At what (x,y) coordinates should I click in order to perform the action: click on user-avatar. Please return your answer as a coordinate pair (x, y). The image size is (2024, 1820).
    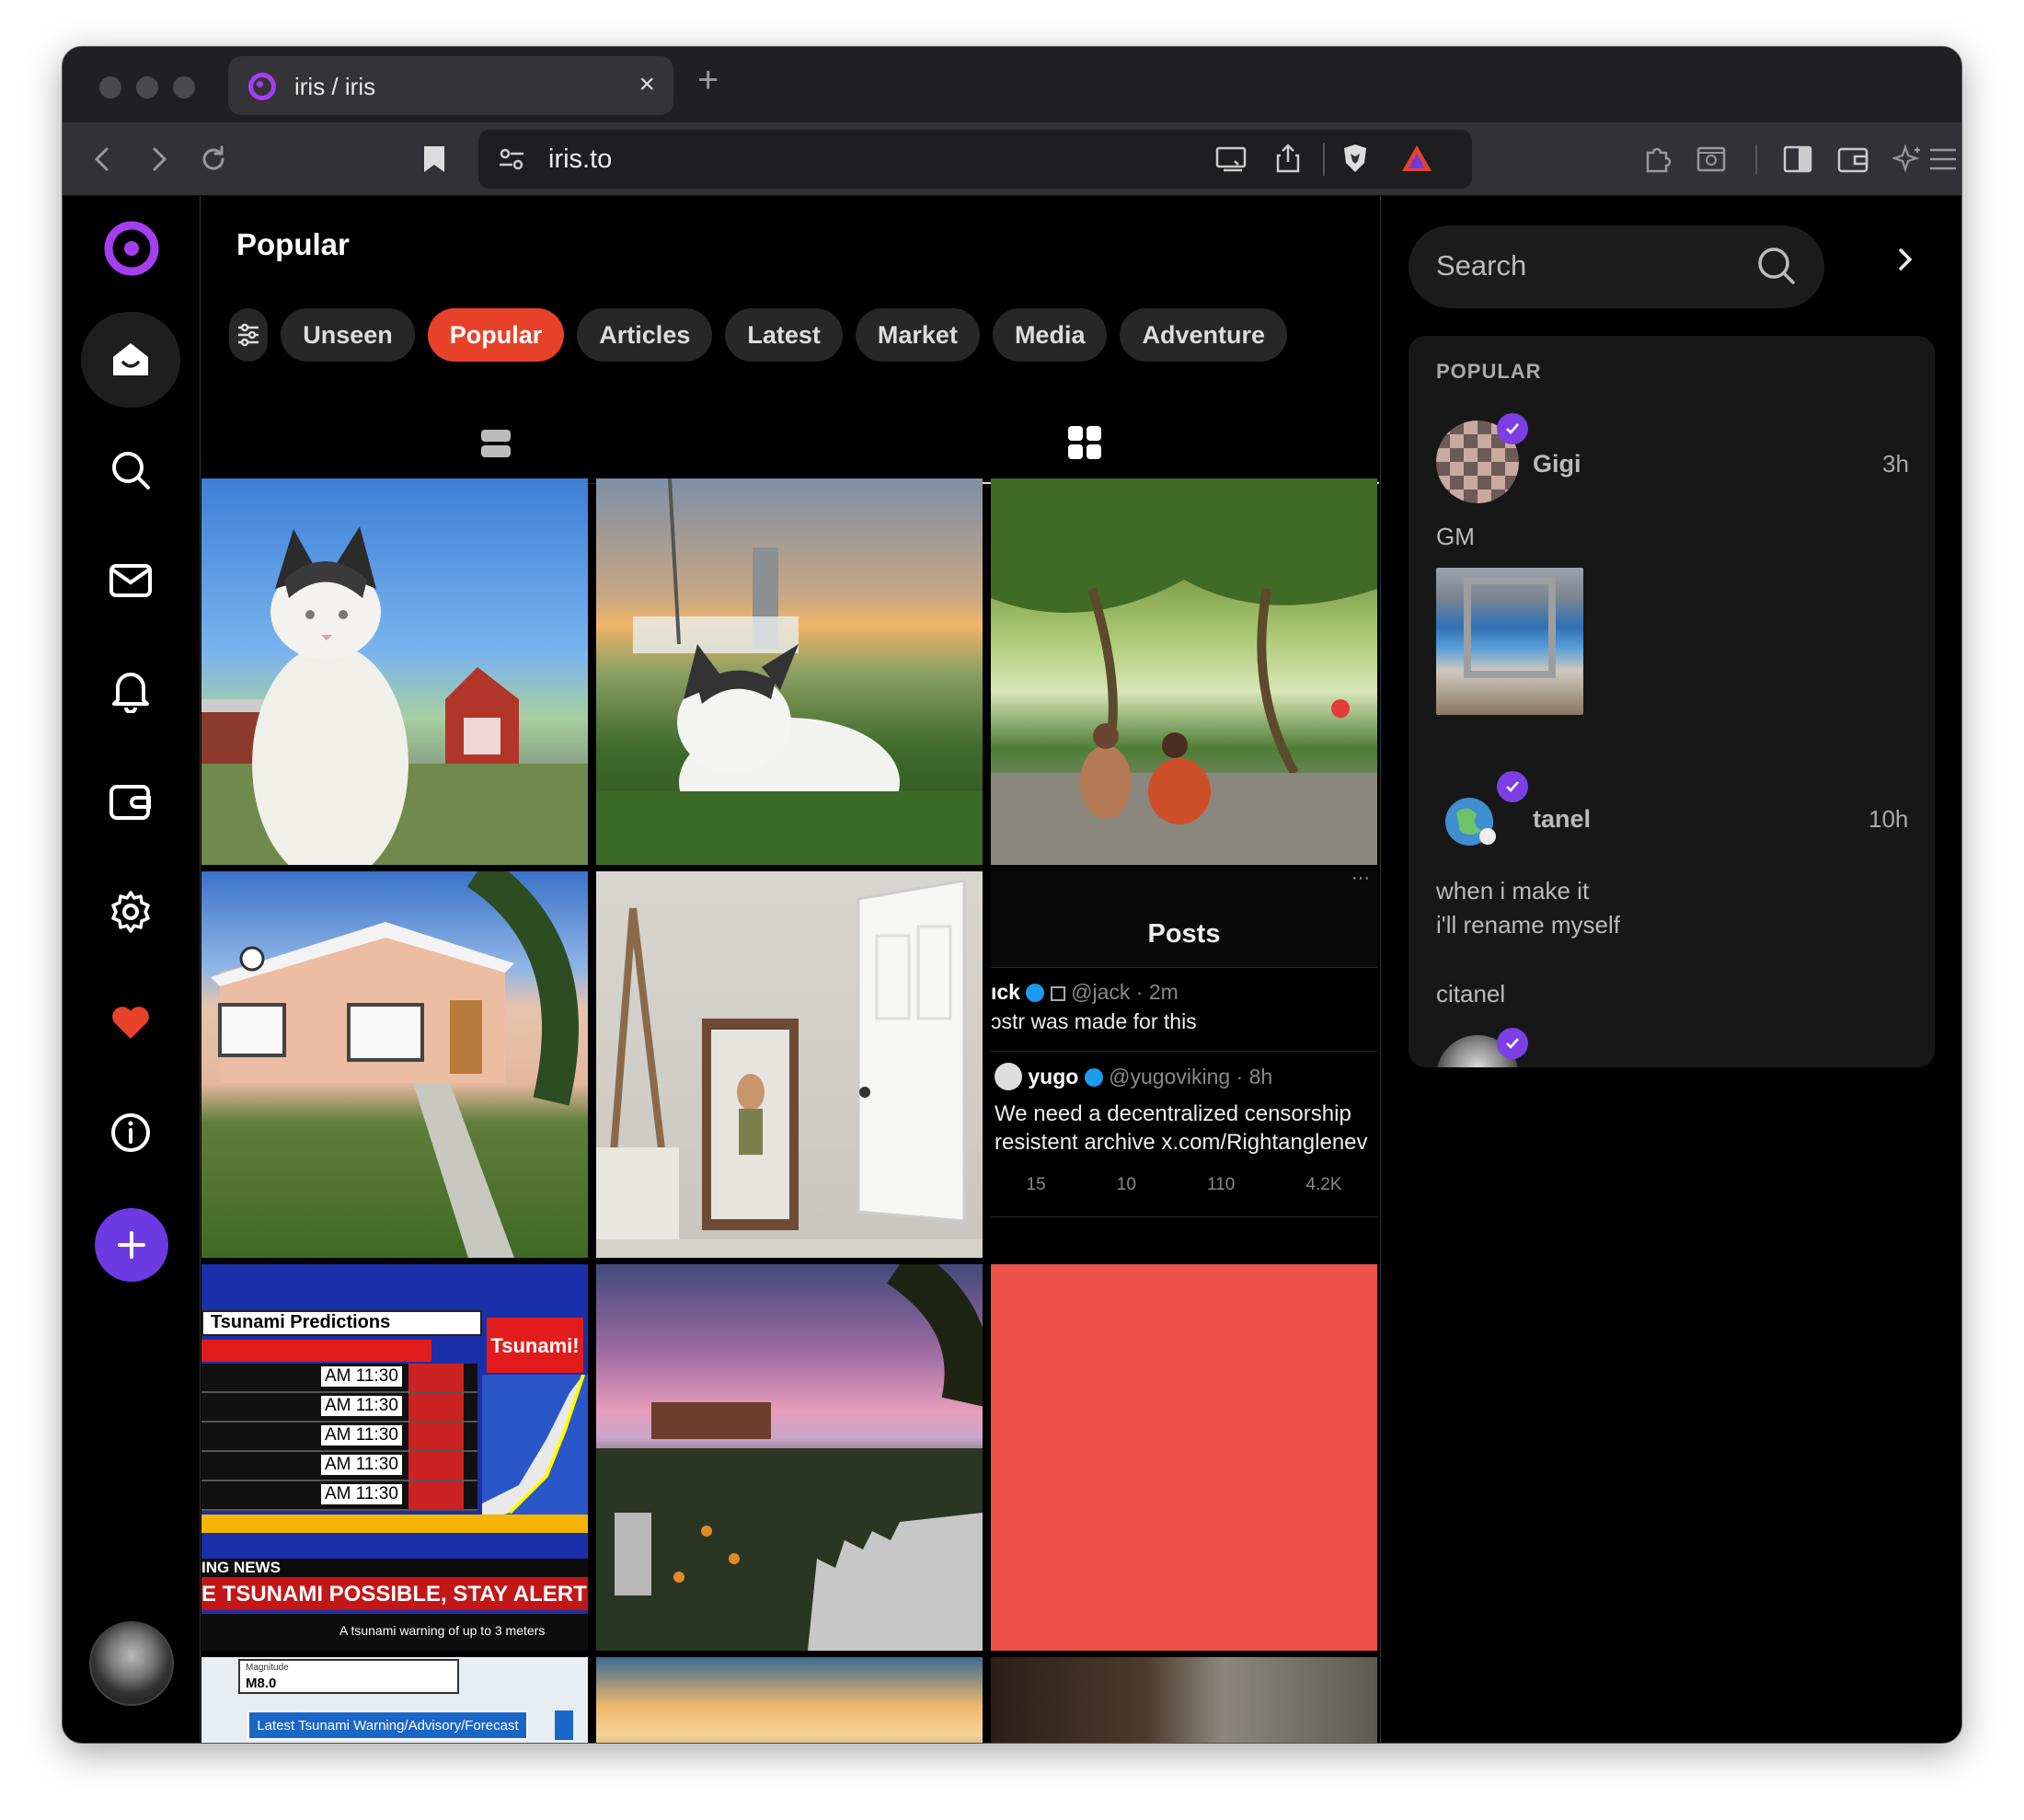
    Looking at the image, I should click on (131, 1663).